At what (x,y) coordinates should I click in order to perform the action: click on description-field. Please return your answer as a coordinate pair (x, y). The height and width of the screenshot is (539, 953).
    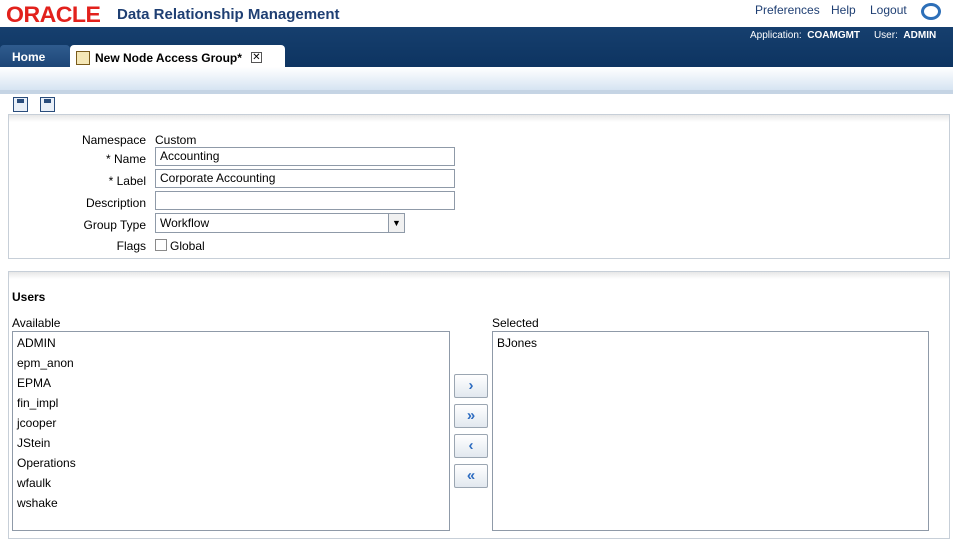
    Looking at the image, I should click on (305, 200).